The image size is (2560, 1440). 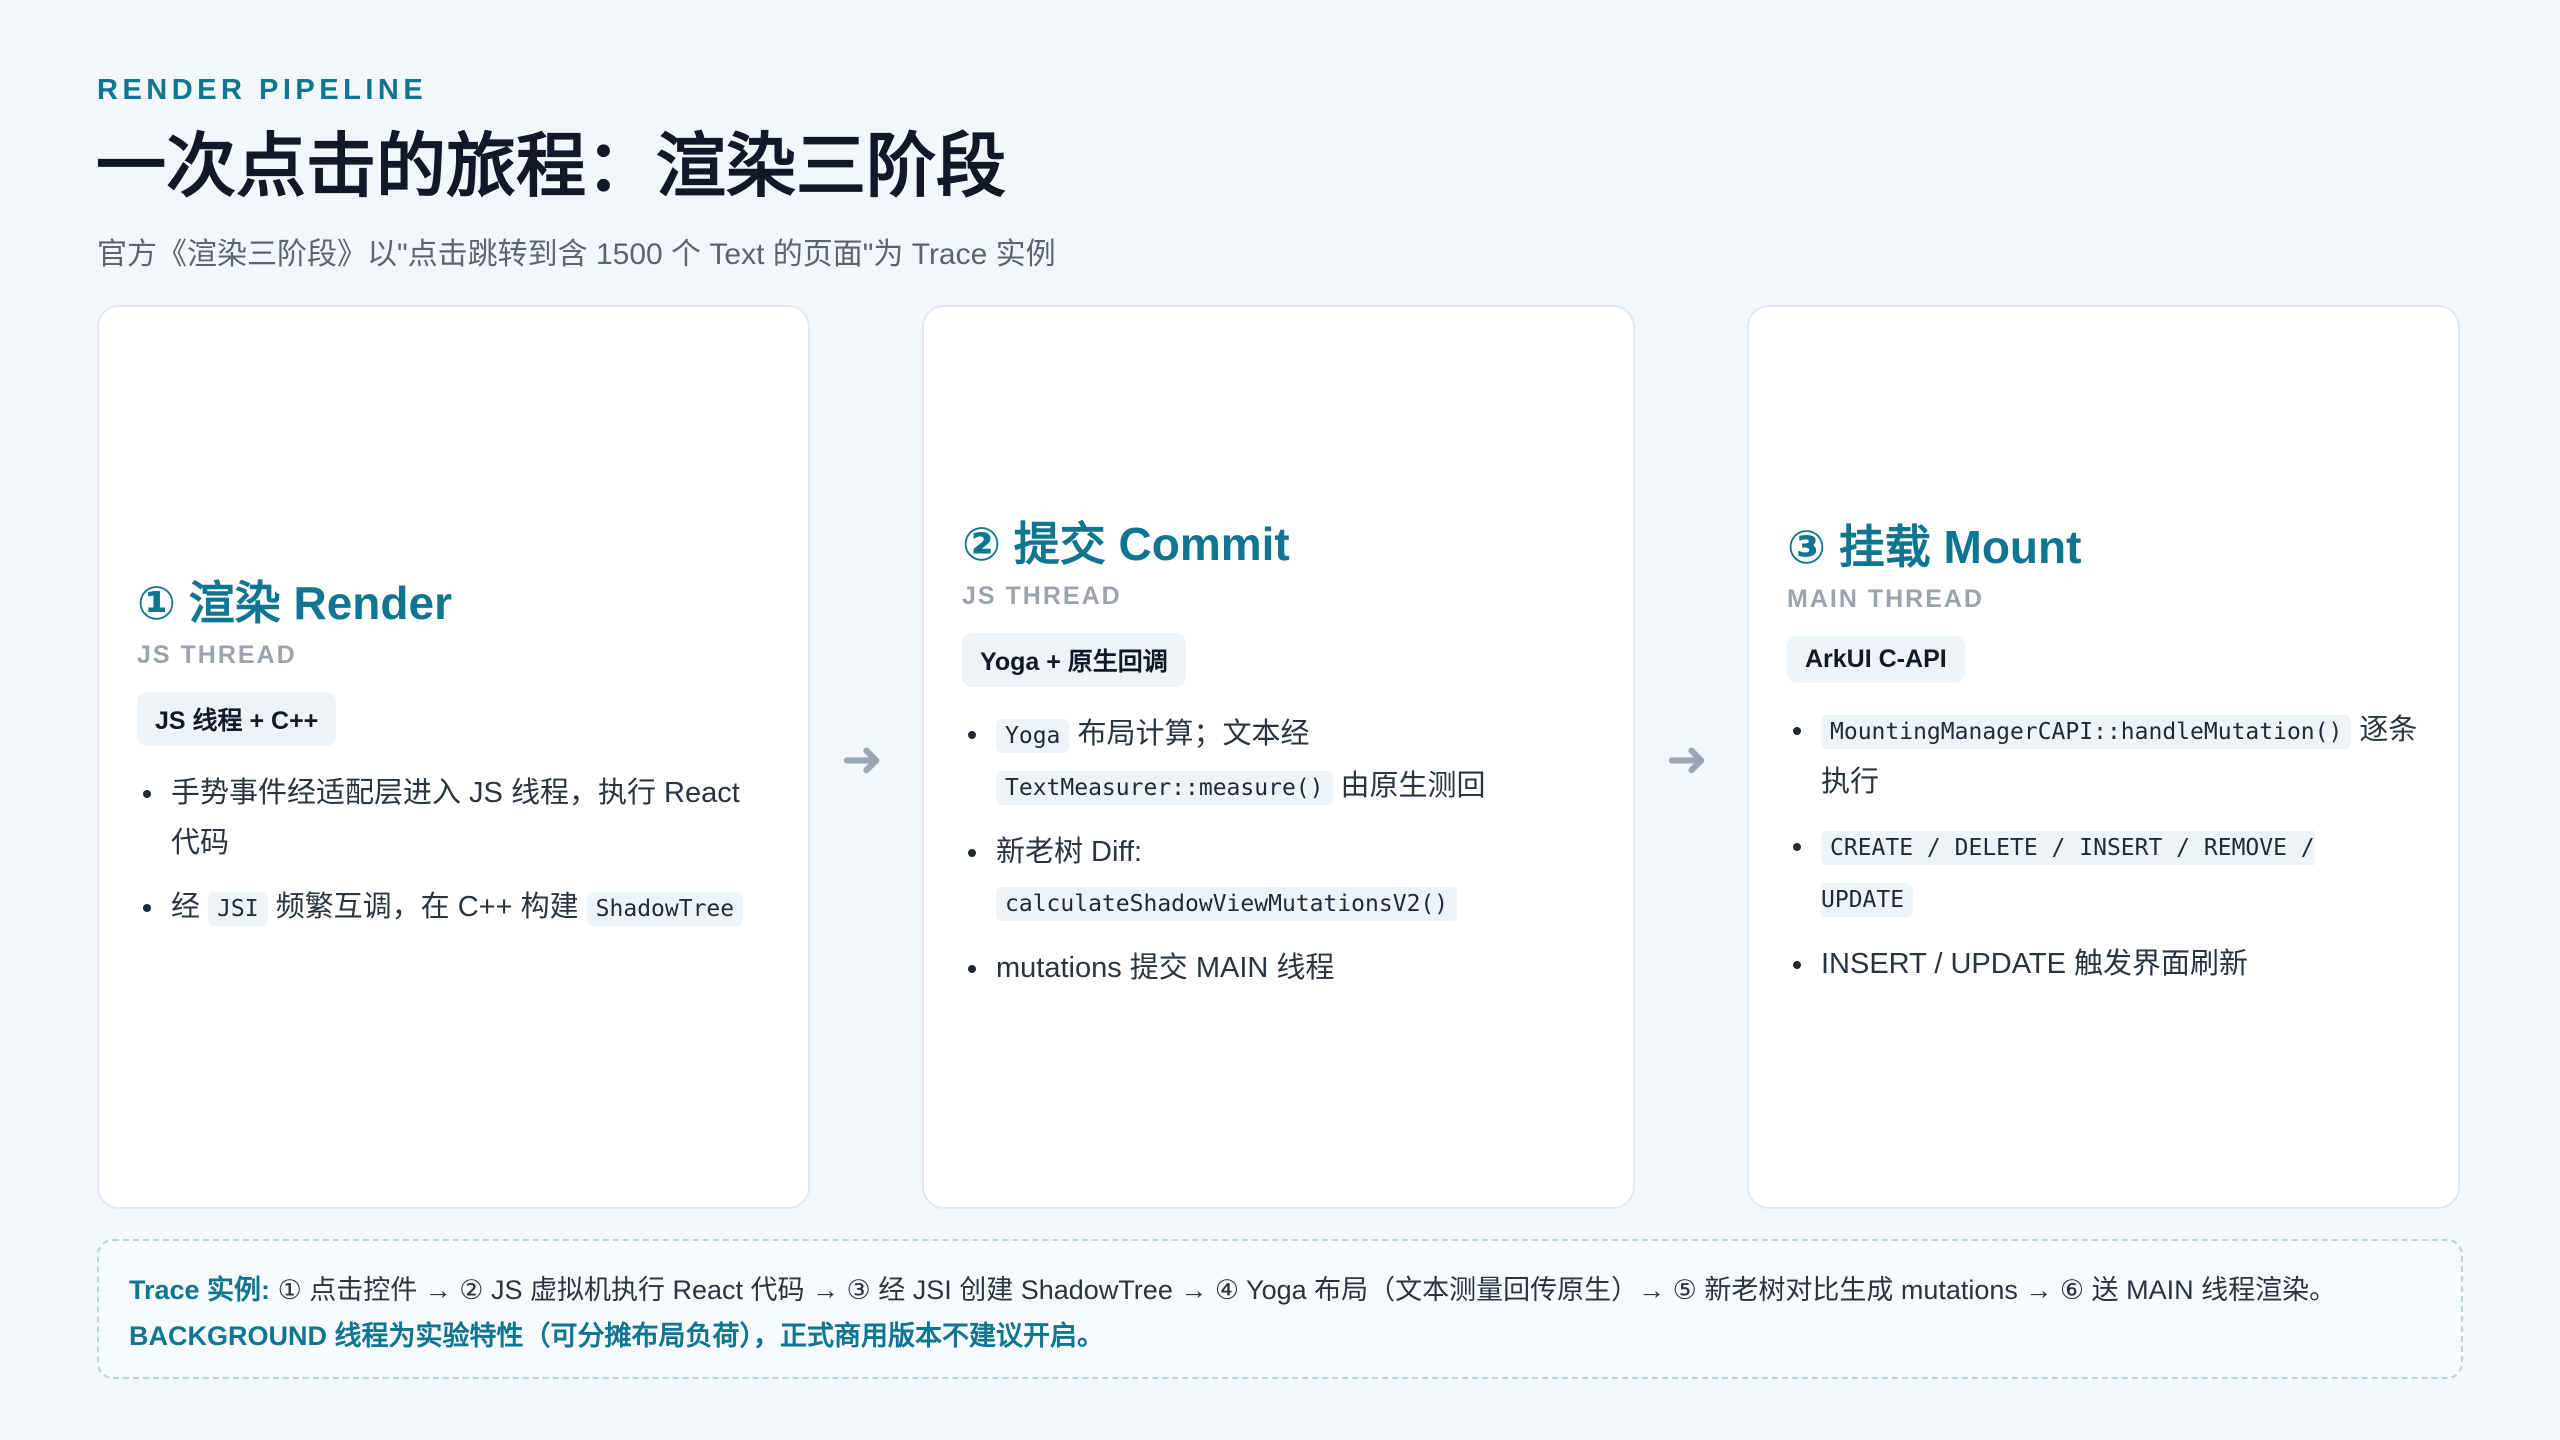 I want to click on code-chip: MountingManagerCAPI::handleMutation(), so click(x=2086, y=732).